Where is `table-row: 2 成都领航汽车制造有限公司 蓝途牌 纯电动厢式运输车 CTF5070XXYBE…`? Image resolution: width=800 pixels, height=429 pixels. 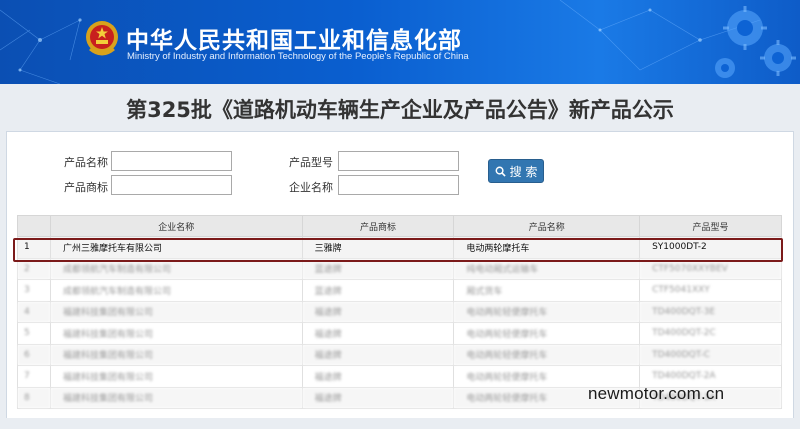
table-row: 2 成都领航汽车制造有限公司 蓝途牌 纯电动厢式运输车 CTF5070XXYBE… is located at coordinates (399, 268).